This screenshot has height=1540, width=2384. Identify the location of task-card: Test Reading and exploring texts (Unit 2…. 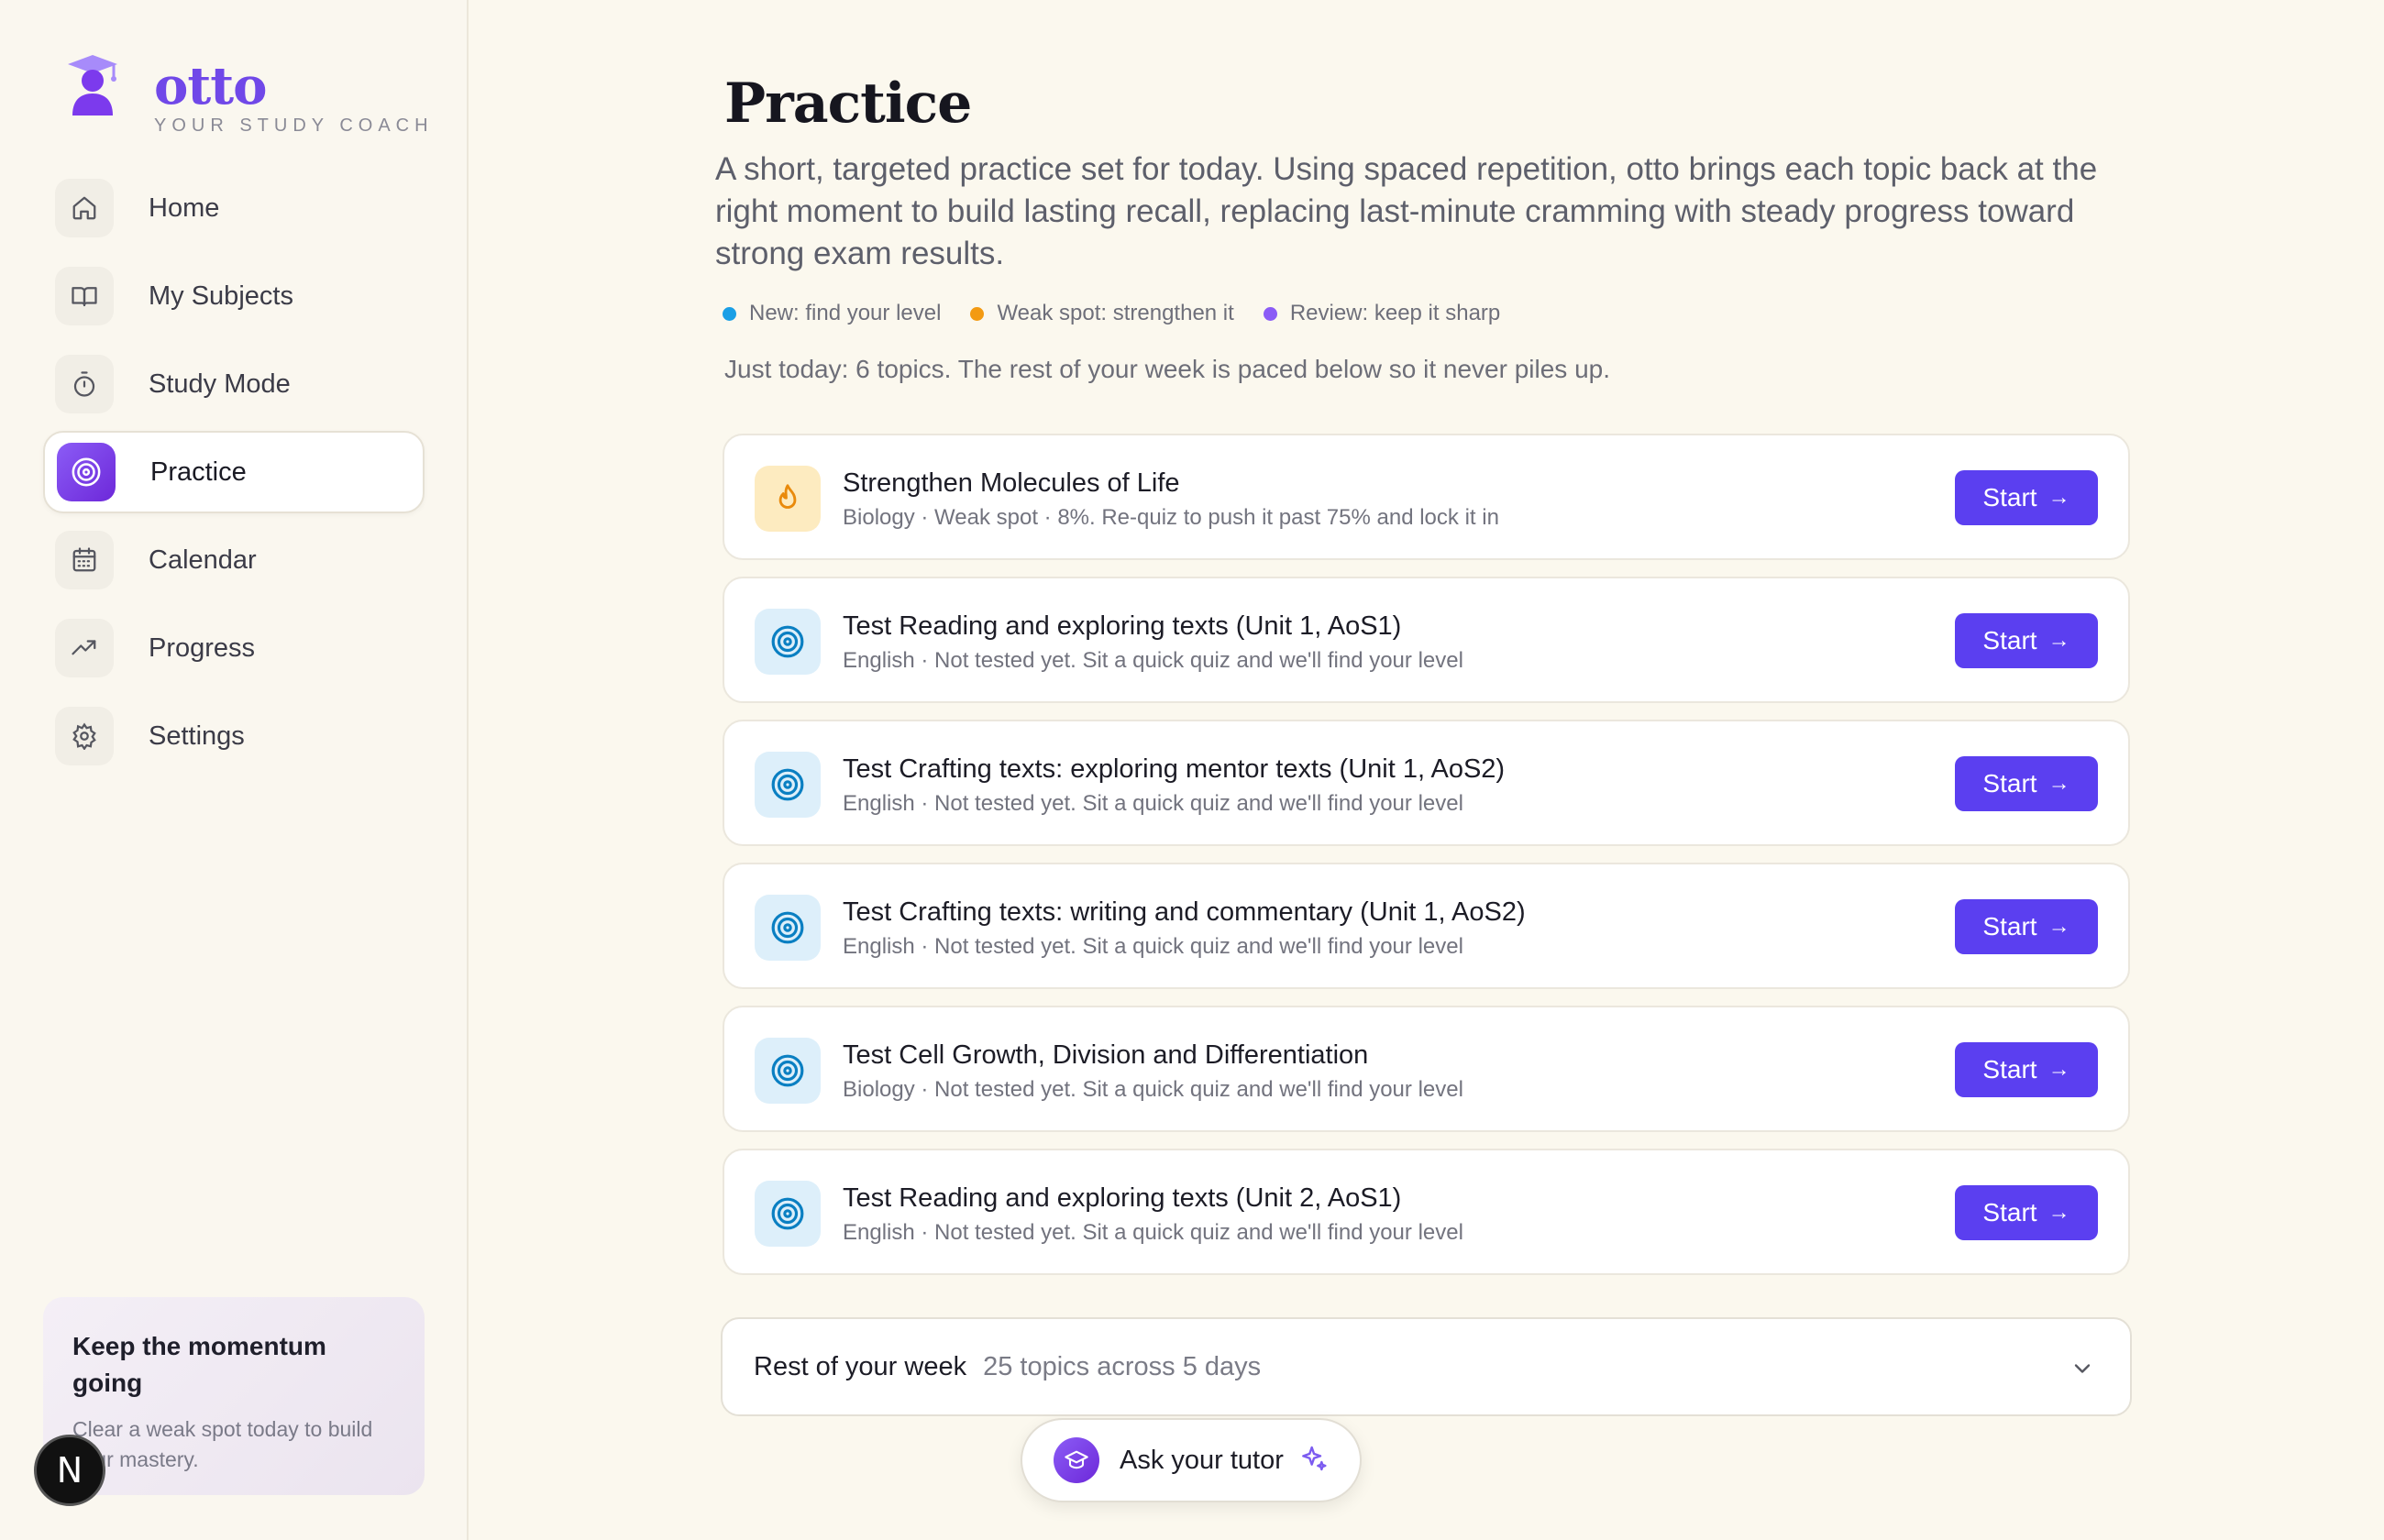
(1426, 1212).